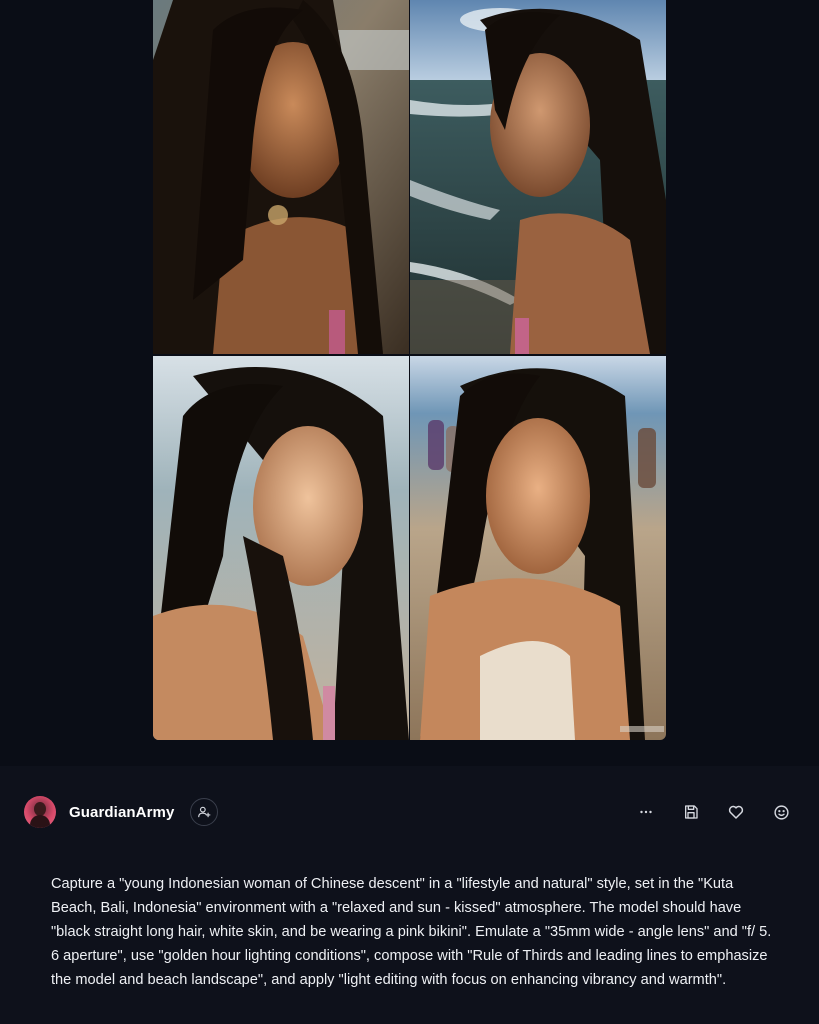 This screenshot has height=1024, width=819. I want to click on post-actions, so click(703, 812).